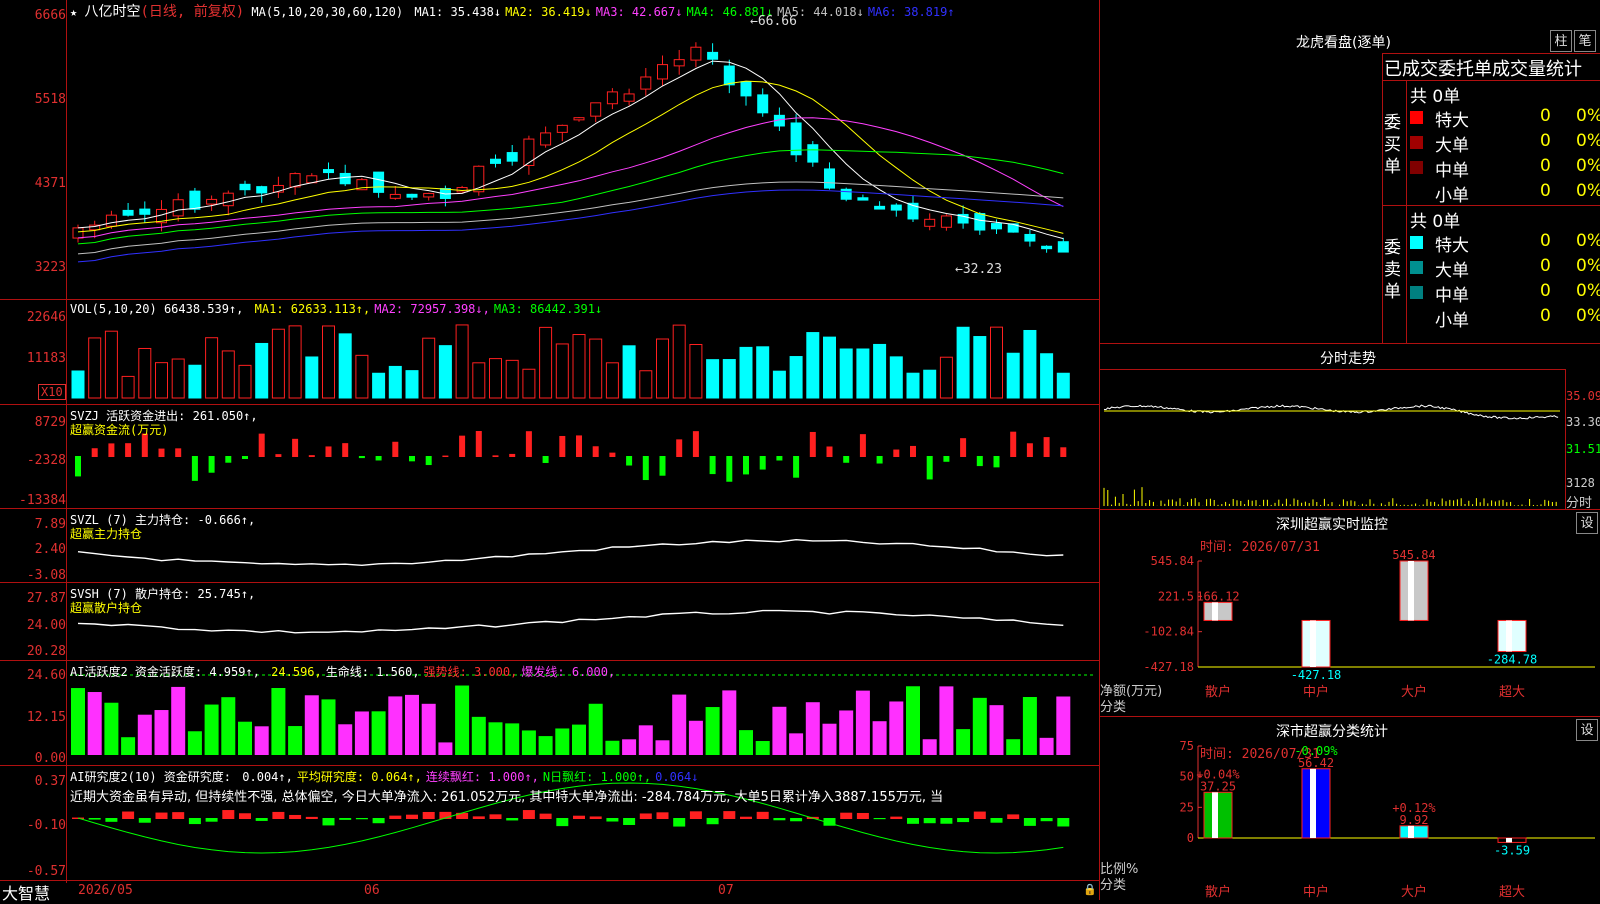 This screenshot has height=904, width=1600. What do you see at coordinates (50, 524) in the screenshot?
I see `svzl-tick-0: 7.89` at bounding box center [50, 524].